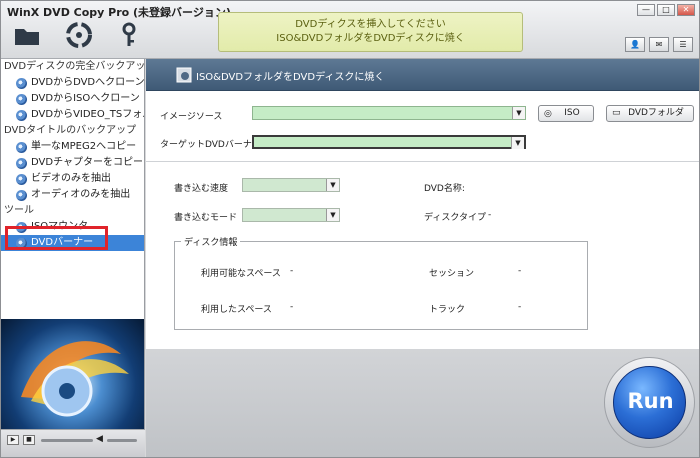  I want to click on window-controls: — □ ✕, so click(666, 10).